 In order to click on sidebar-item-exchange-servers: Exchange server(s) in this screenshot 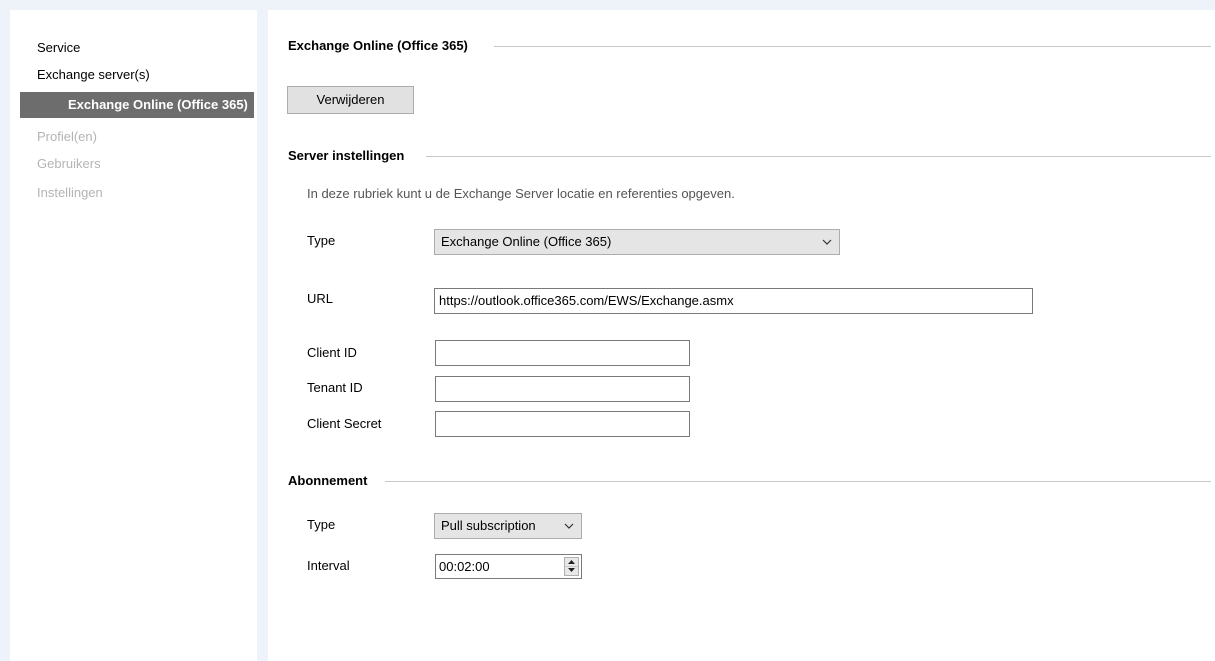, I will do `click(93, 75)`.